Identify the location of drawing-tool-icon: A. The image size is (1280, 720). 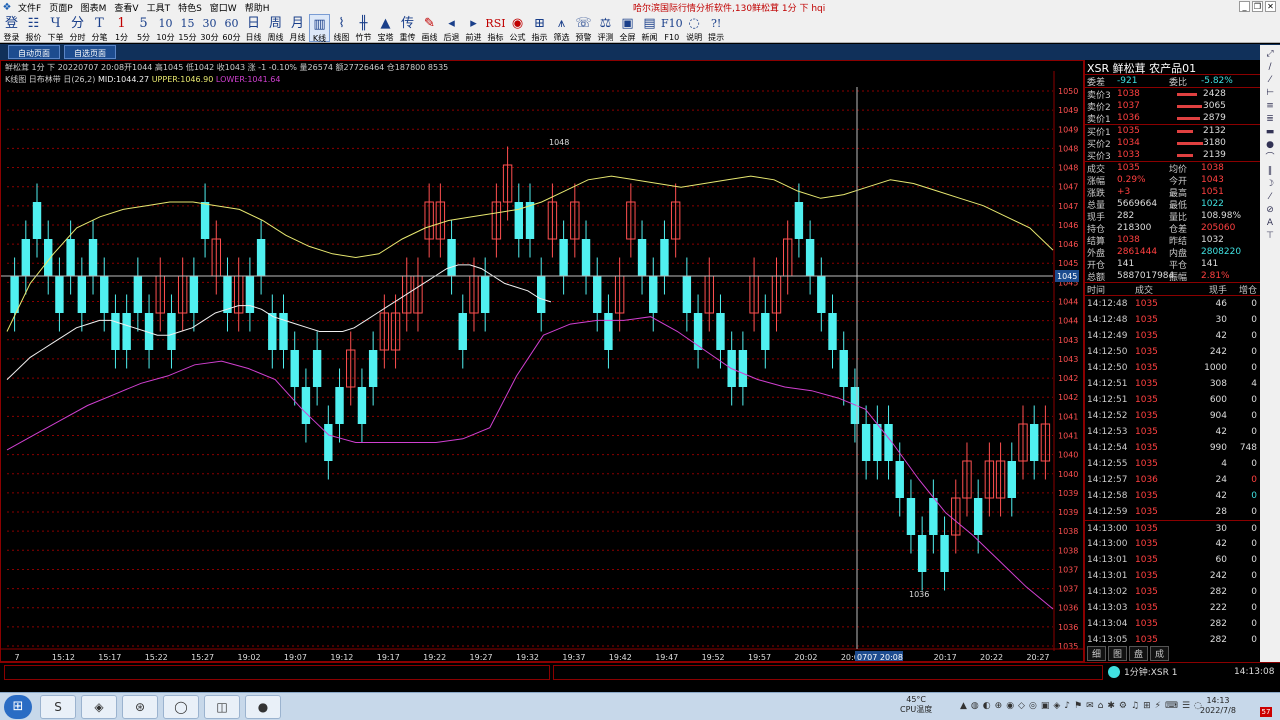
(1270, 223).